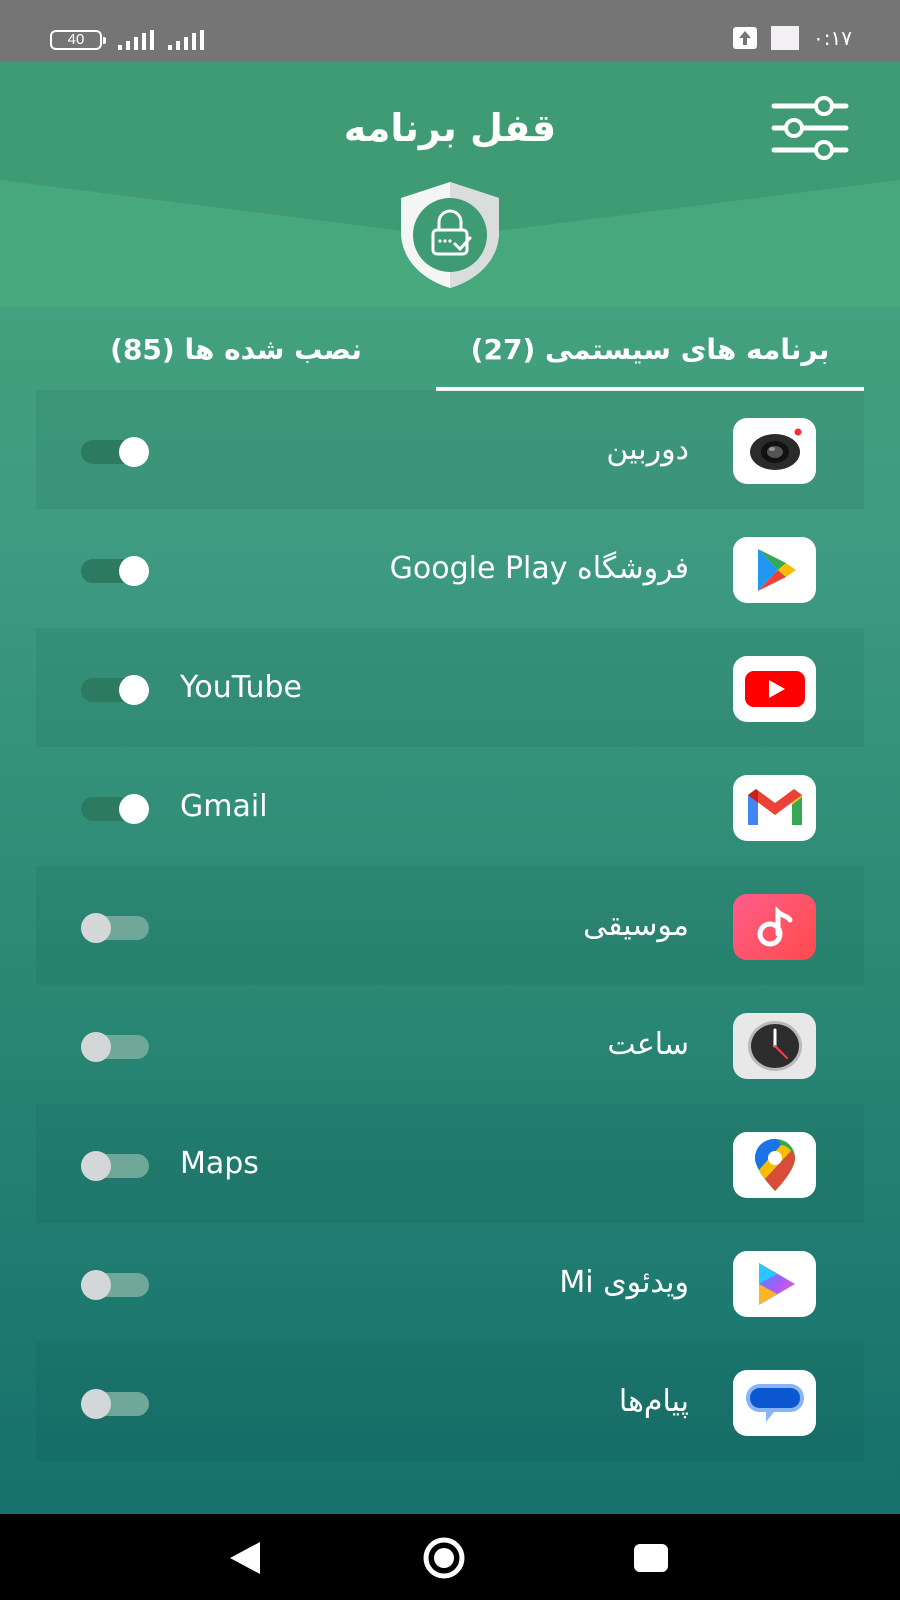  I want to click on tab-installed-apps: نصب شده ها (85), so click(236, 349).